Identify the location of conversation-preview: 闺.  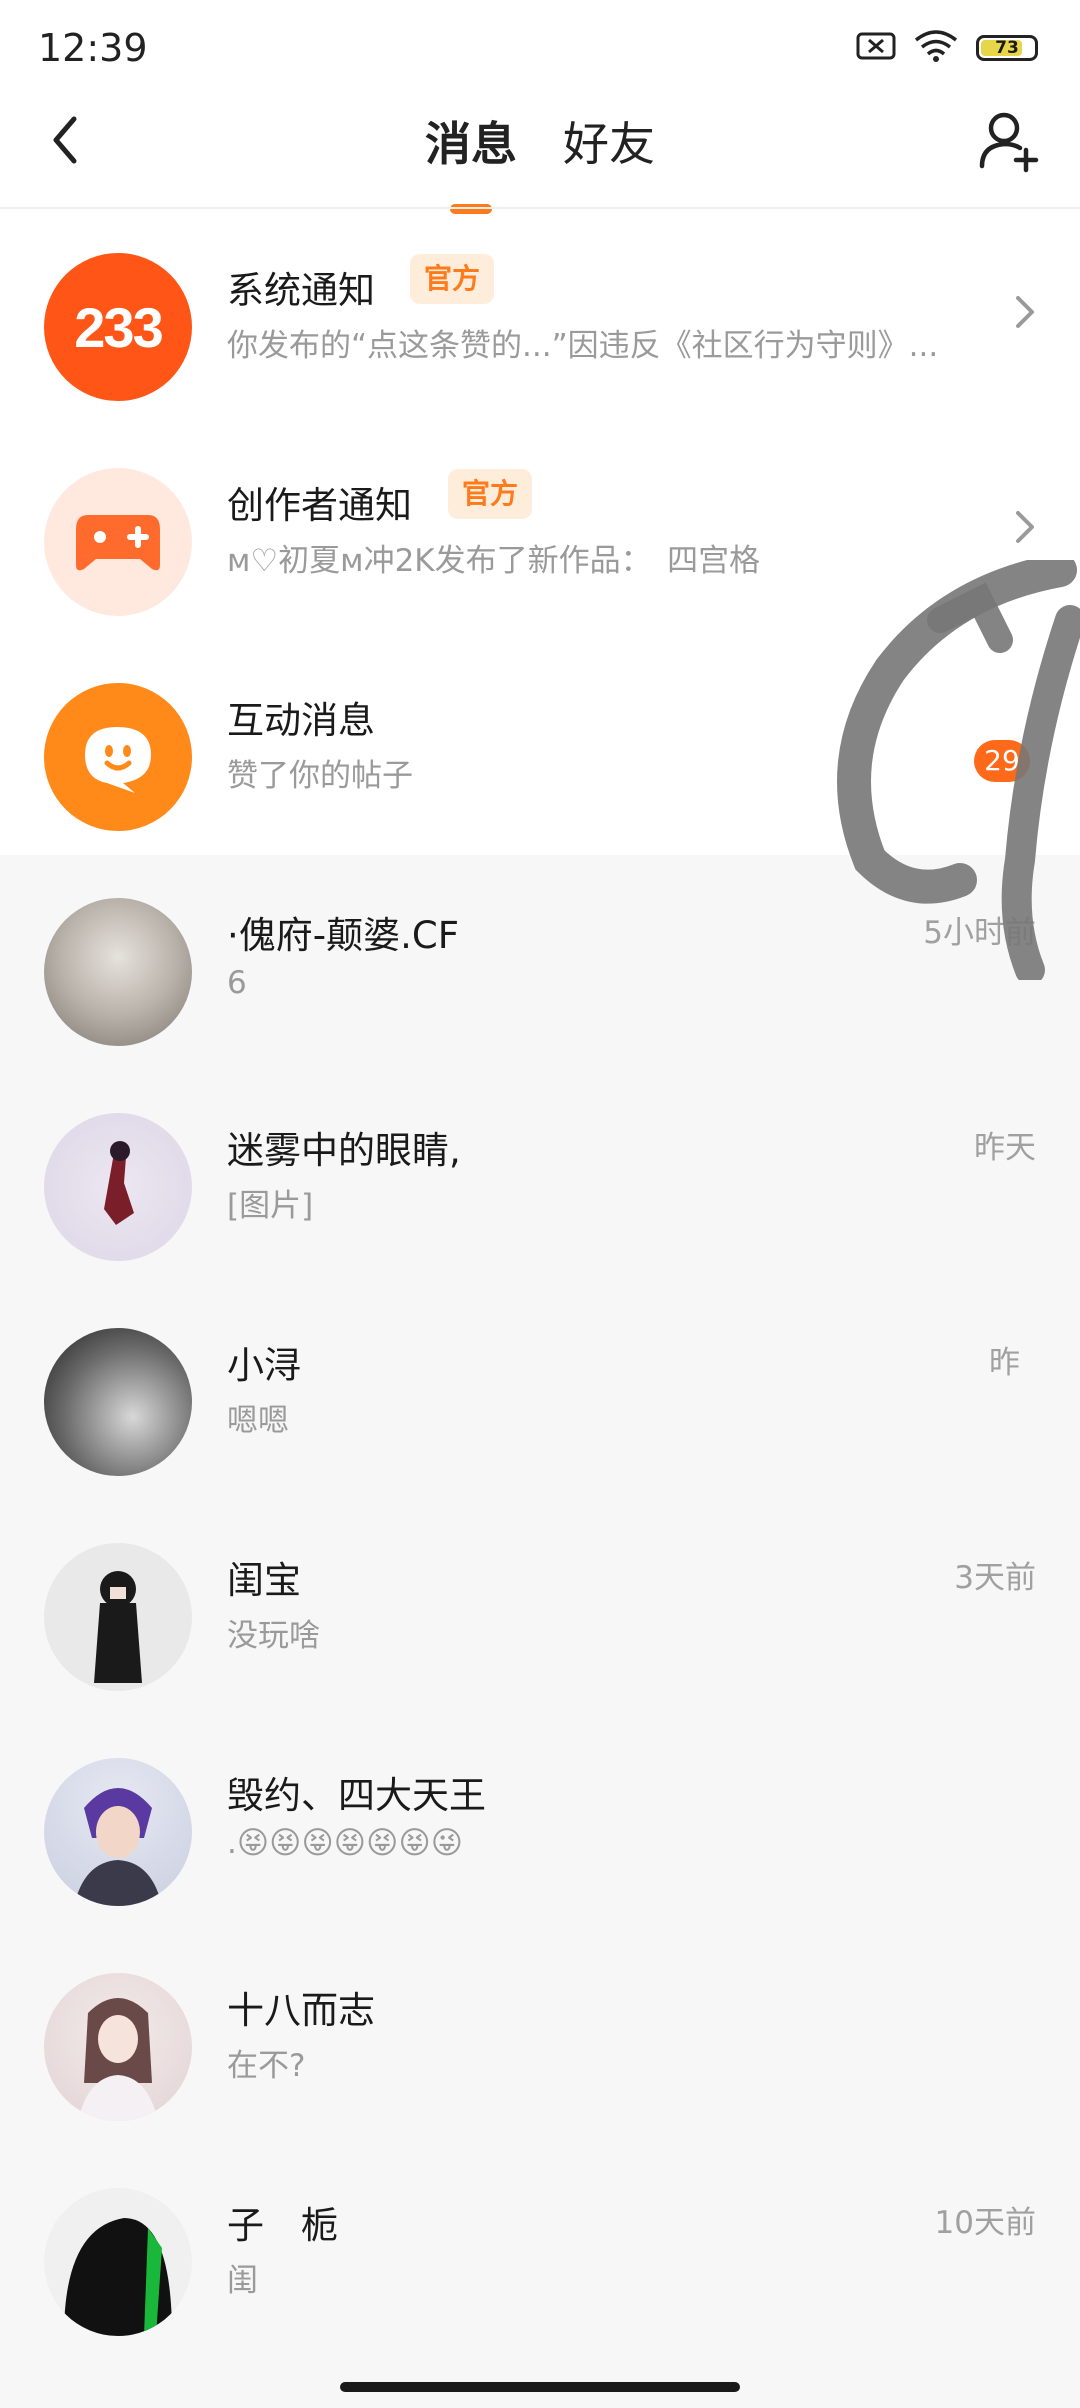
(242, 2281).